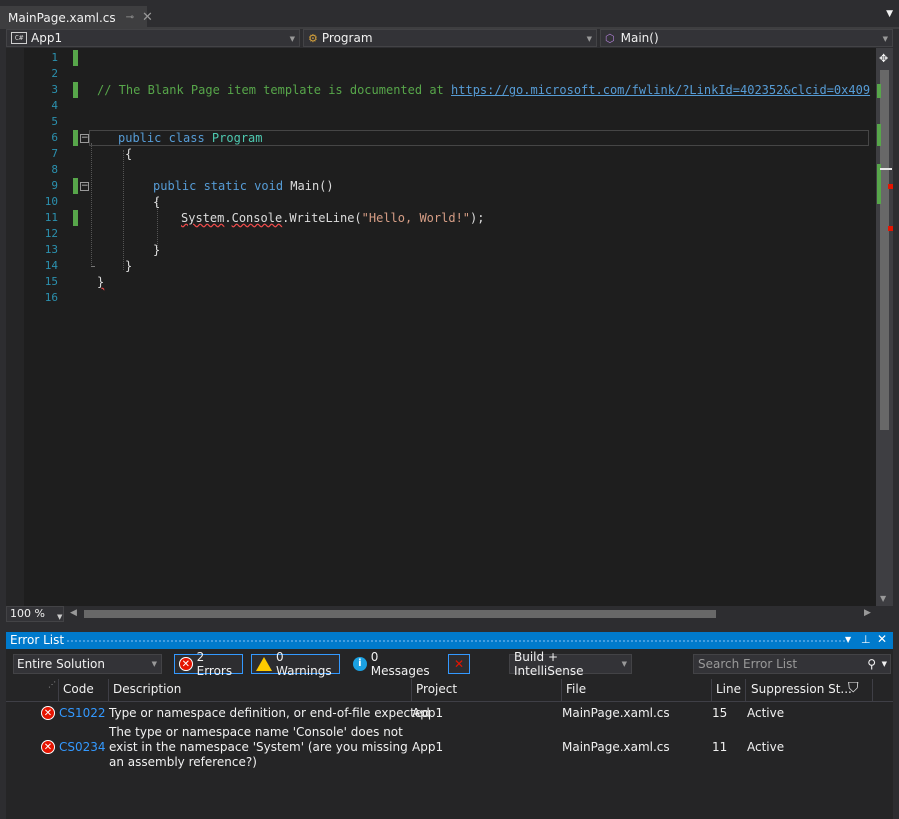 The image size is (899, 819). What do you see at coordinates (62, 17) in the screenshot?
I see `document-tab-title: MainPage.xaml.cs` at bounding box center [62, 17].